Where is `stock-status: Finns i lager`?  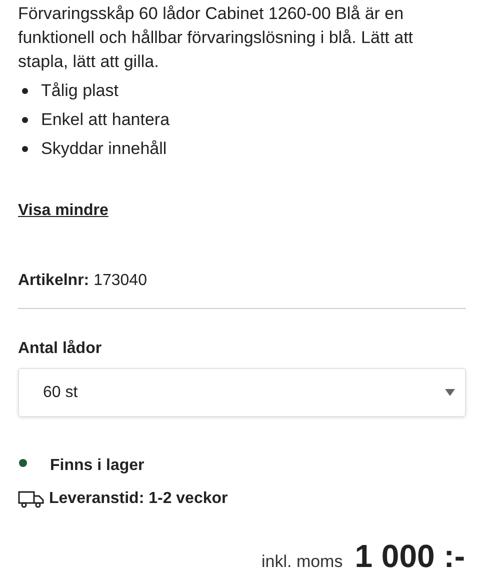 stock-status: Finns i lager is located at coordinates (97, 466).